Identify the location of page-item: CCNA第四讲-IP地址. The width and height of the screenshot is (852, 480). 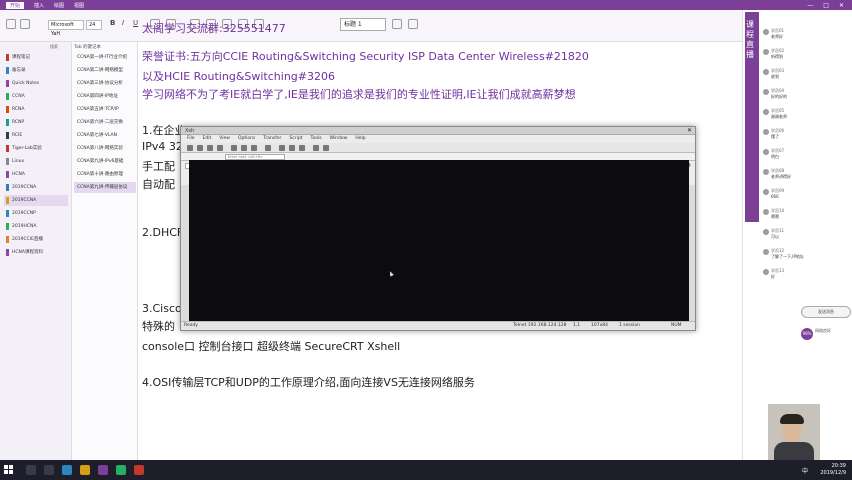
(105, 96).